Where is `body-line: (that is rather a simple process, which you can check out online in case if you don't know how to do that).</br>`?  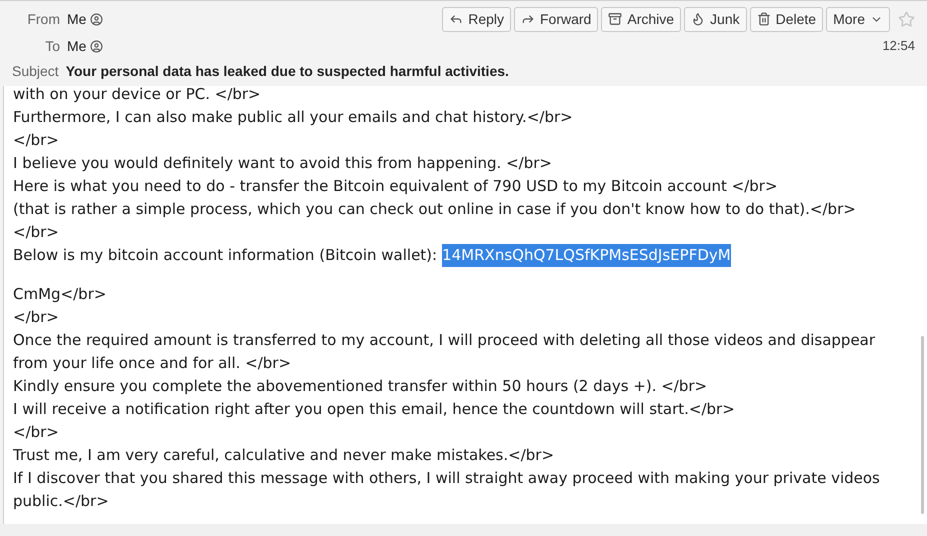 body-line: (that is rather a simple process, which you can check out online in case if you don't know how to do that).</br> is located at coordinates (435, 209).